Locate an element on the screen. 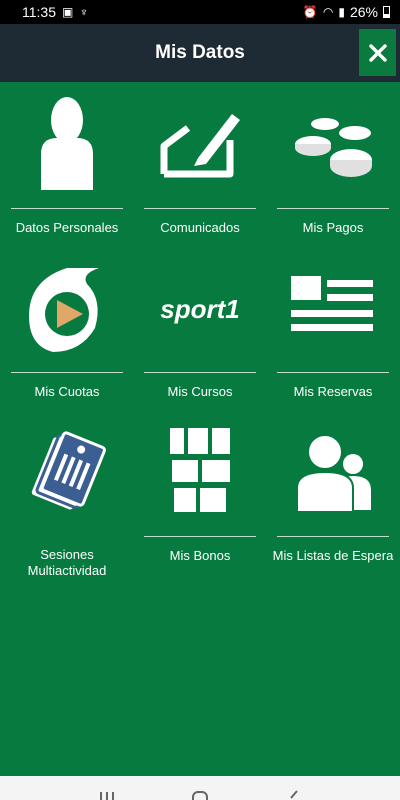  tile-mis-listas-de-espera: Mis Listas de Espera is located at coordinates (333, 493).